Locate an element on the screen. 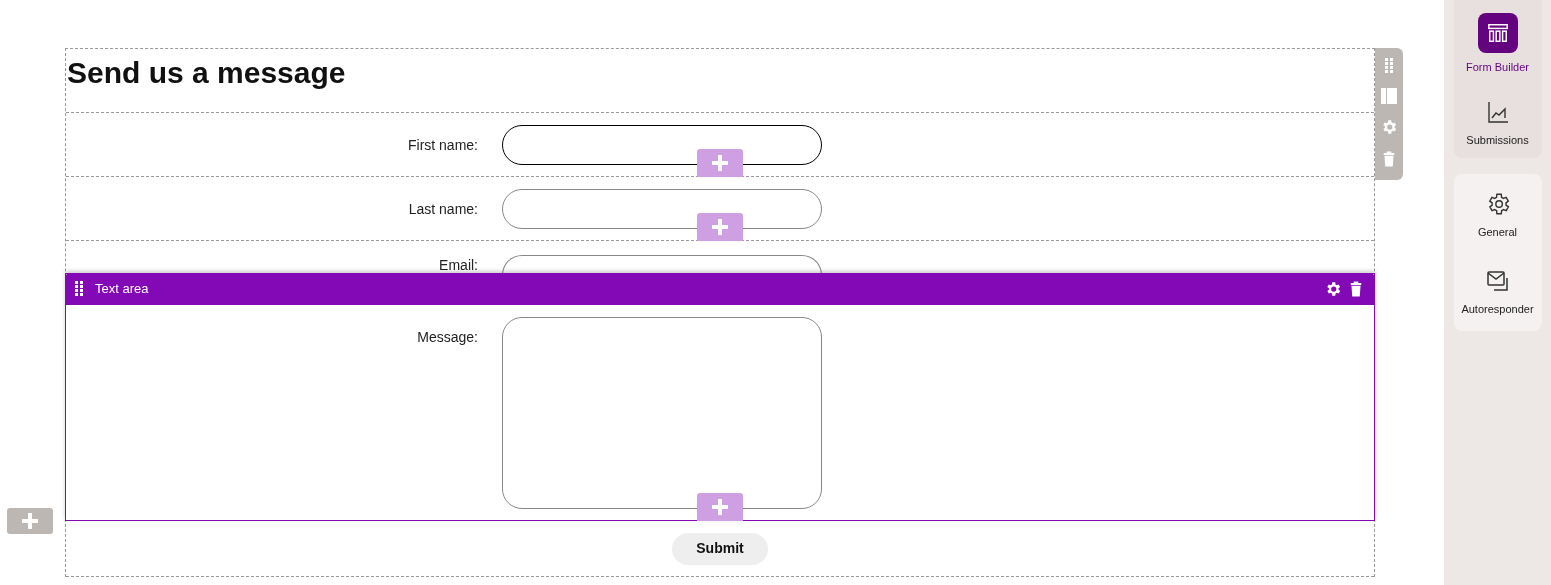 The width and height of the screenshot is (1551, 585). field-label: First name: is located at coordinates (443, 145).